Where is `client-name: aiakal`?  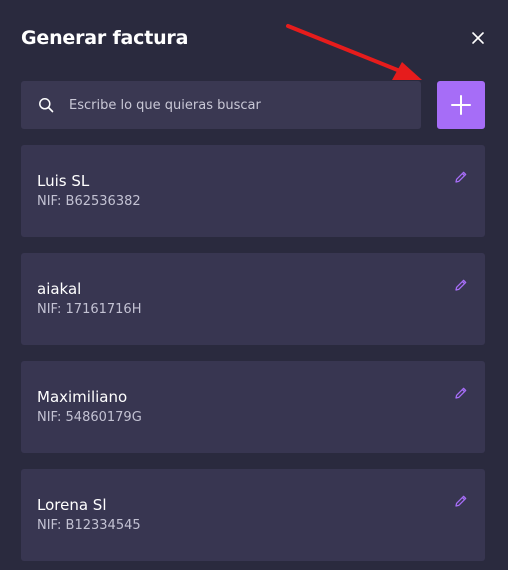
client-name: aiakal is located at coordinates (59, 289).